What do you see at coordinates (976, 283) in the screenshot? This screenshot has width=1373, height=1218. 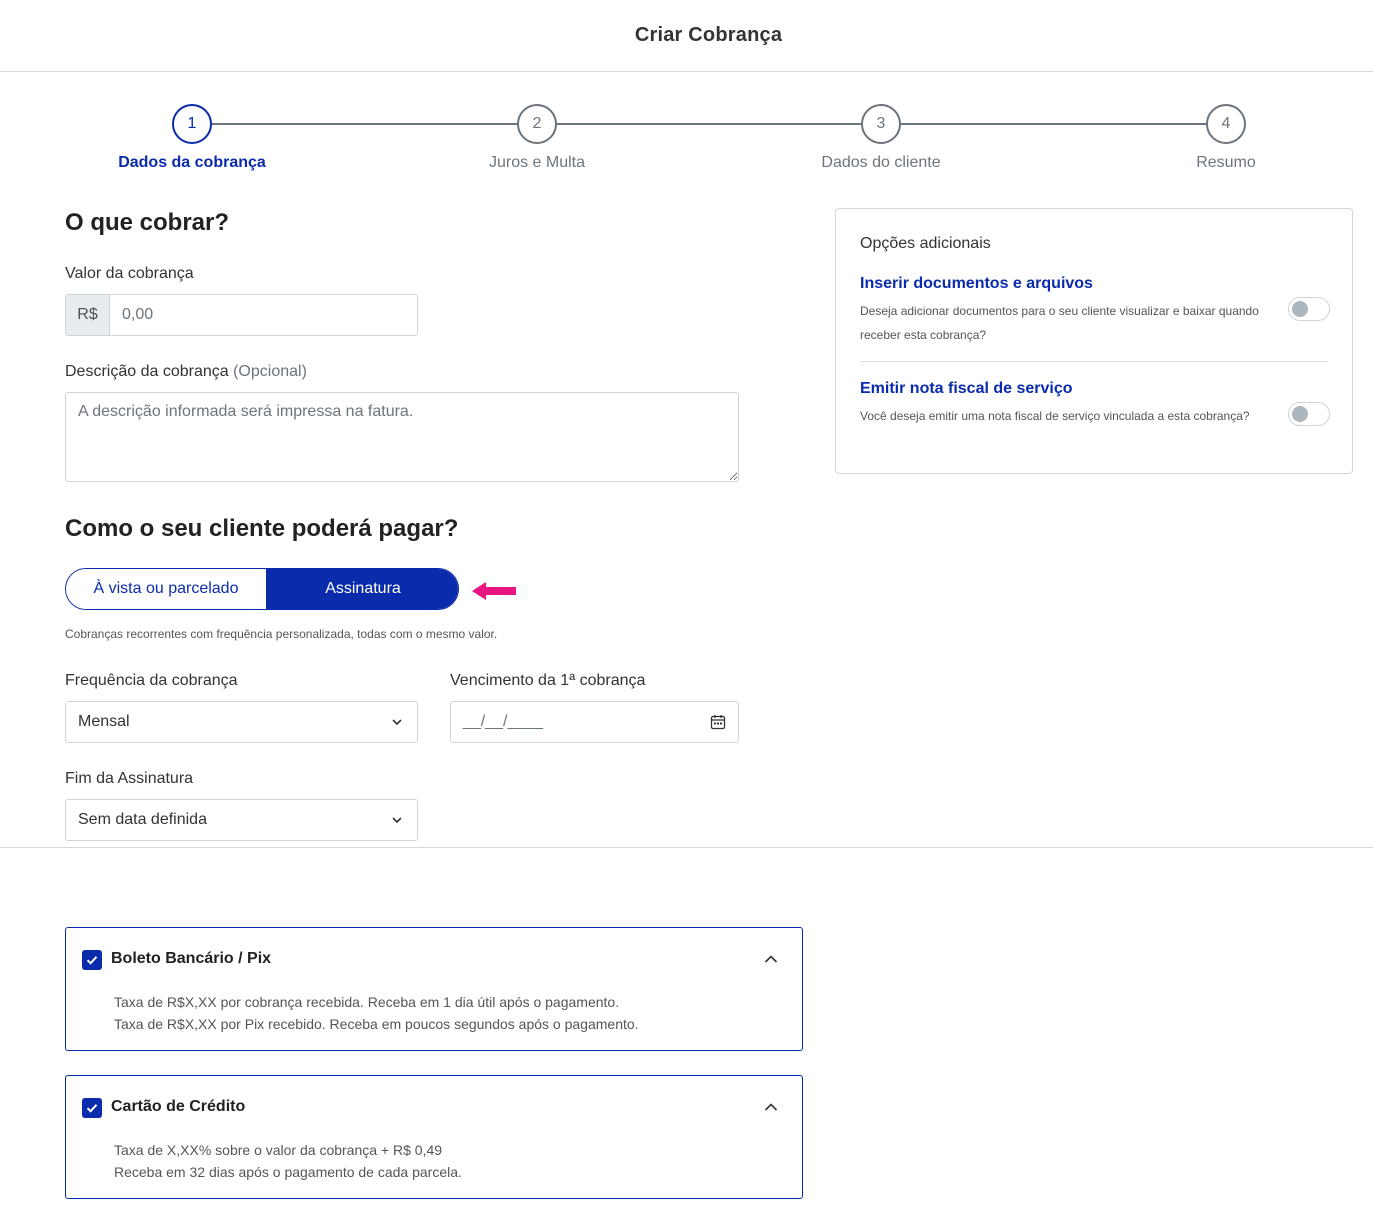 I see `option-documents-title: Inserir documentos e arquivos` at bounding box center [976, 283].